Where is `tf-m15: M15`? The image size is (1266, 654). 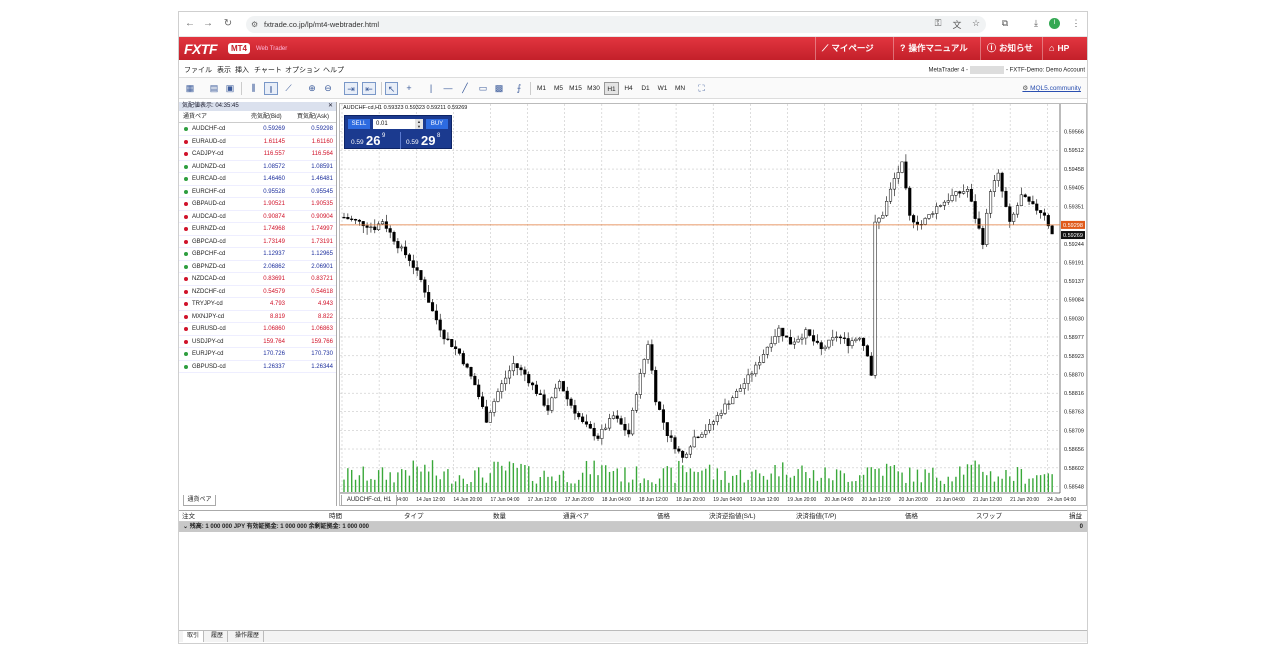
tf-m15: M15 is located at coordinates (575, 88).